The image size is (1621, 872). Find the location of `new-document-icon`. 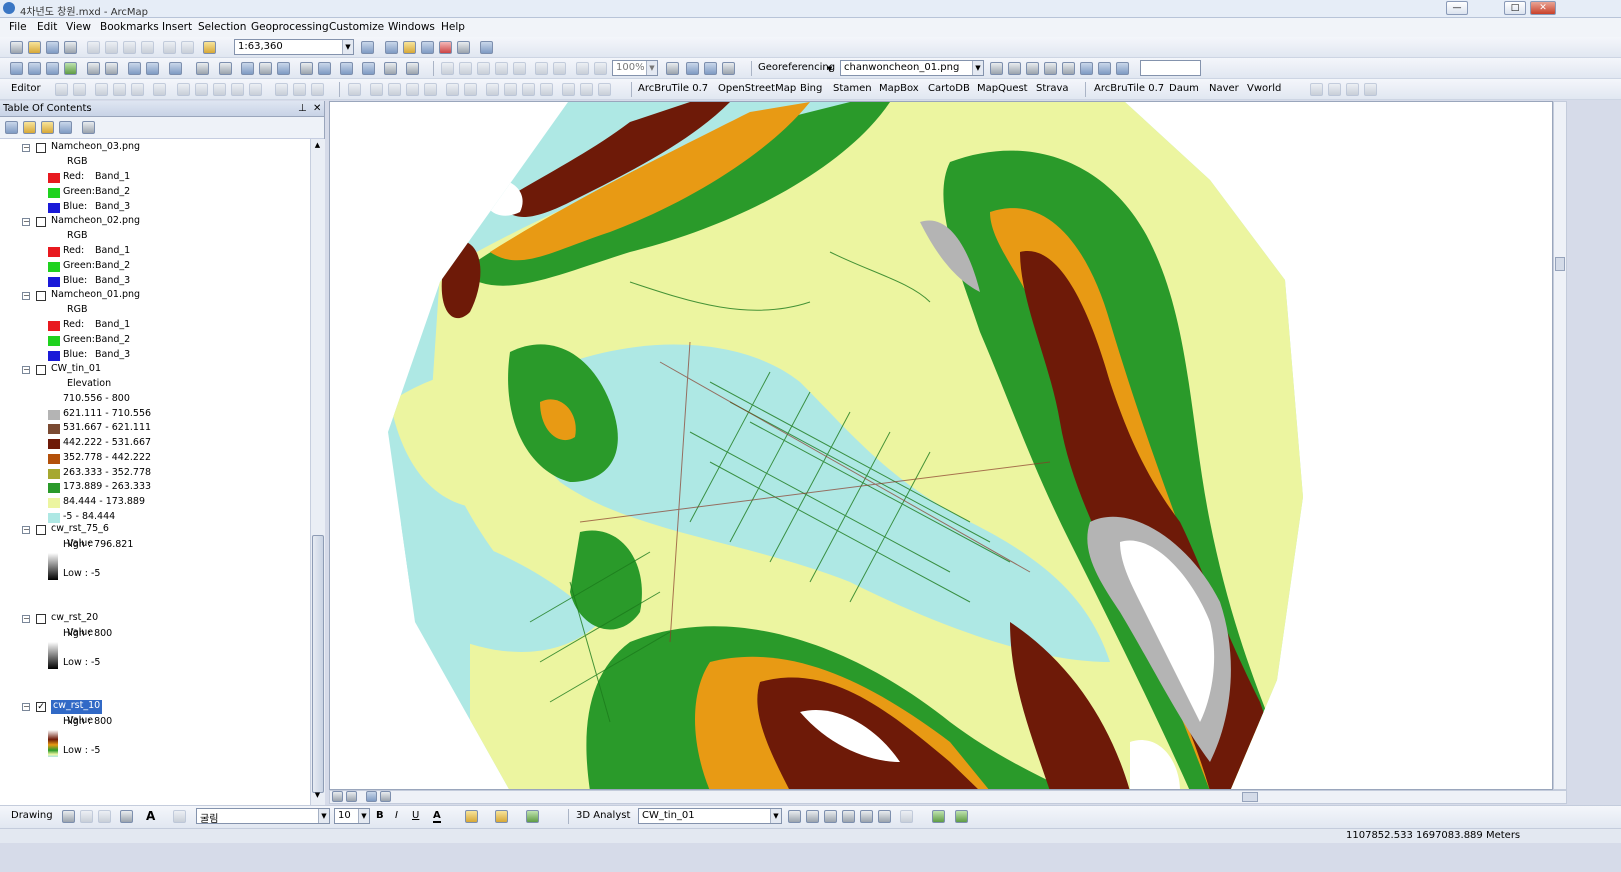

new-document-icon is located at coordinates (16, 47).